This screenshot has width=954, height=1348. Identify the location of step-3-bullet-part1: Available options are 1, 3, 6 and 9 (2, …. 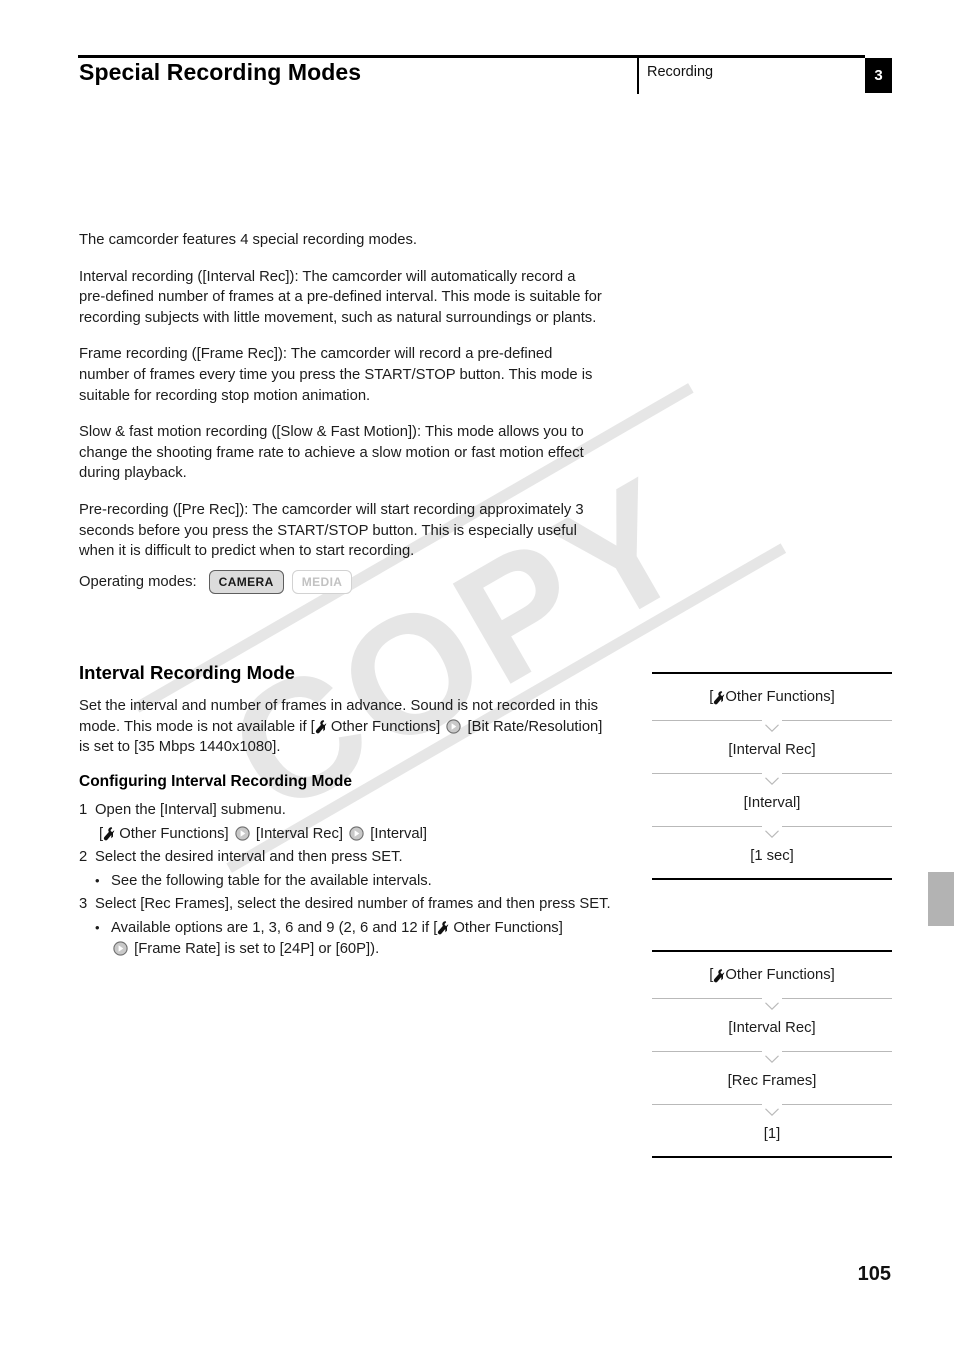
(274, 927).